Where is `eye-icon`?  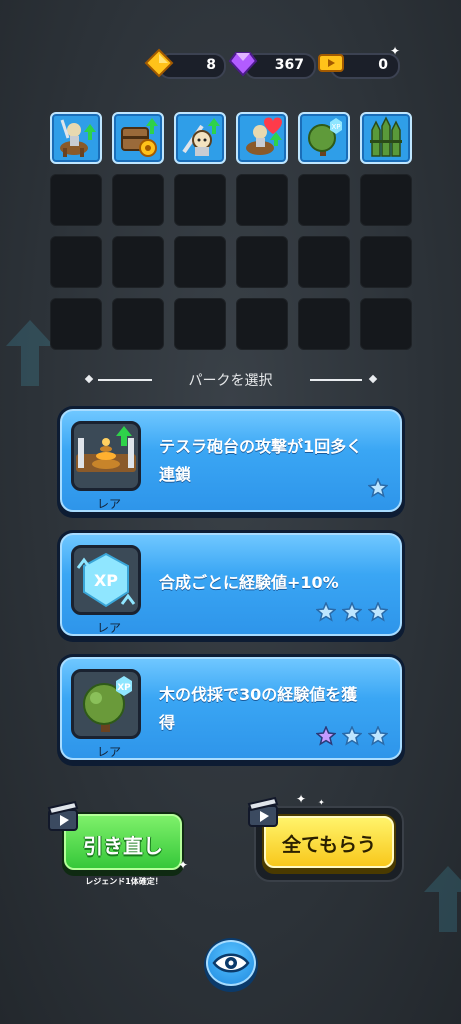
eye-icon is located at coordinates (231, 963).